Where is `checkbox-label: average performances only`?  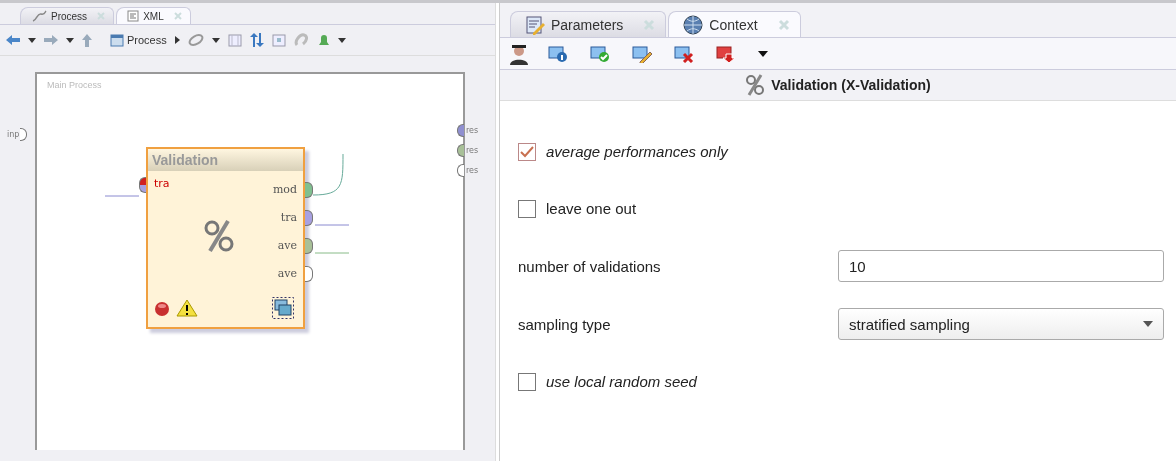
checkbox-label: average performances only is located at coordinates (637, 151).